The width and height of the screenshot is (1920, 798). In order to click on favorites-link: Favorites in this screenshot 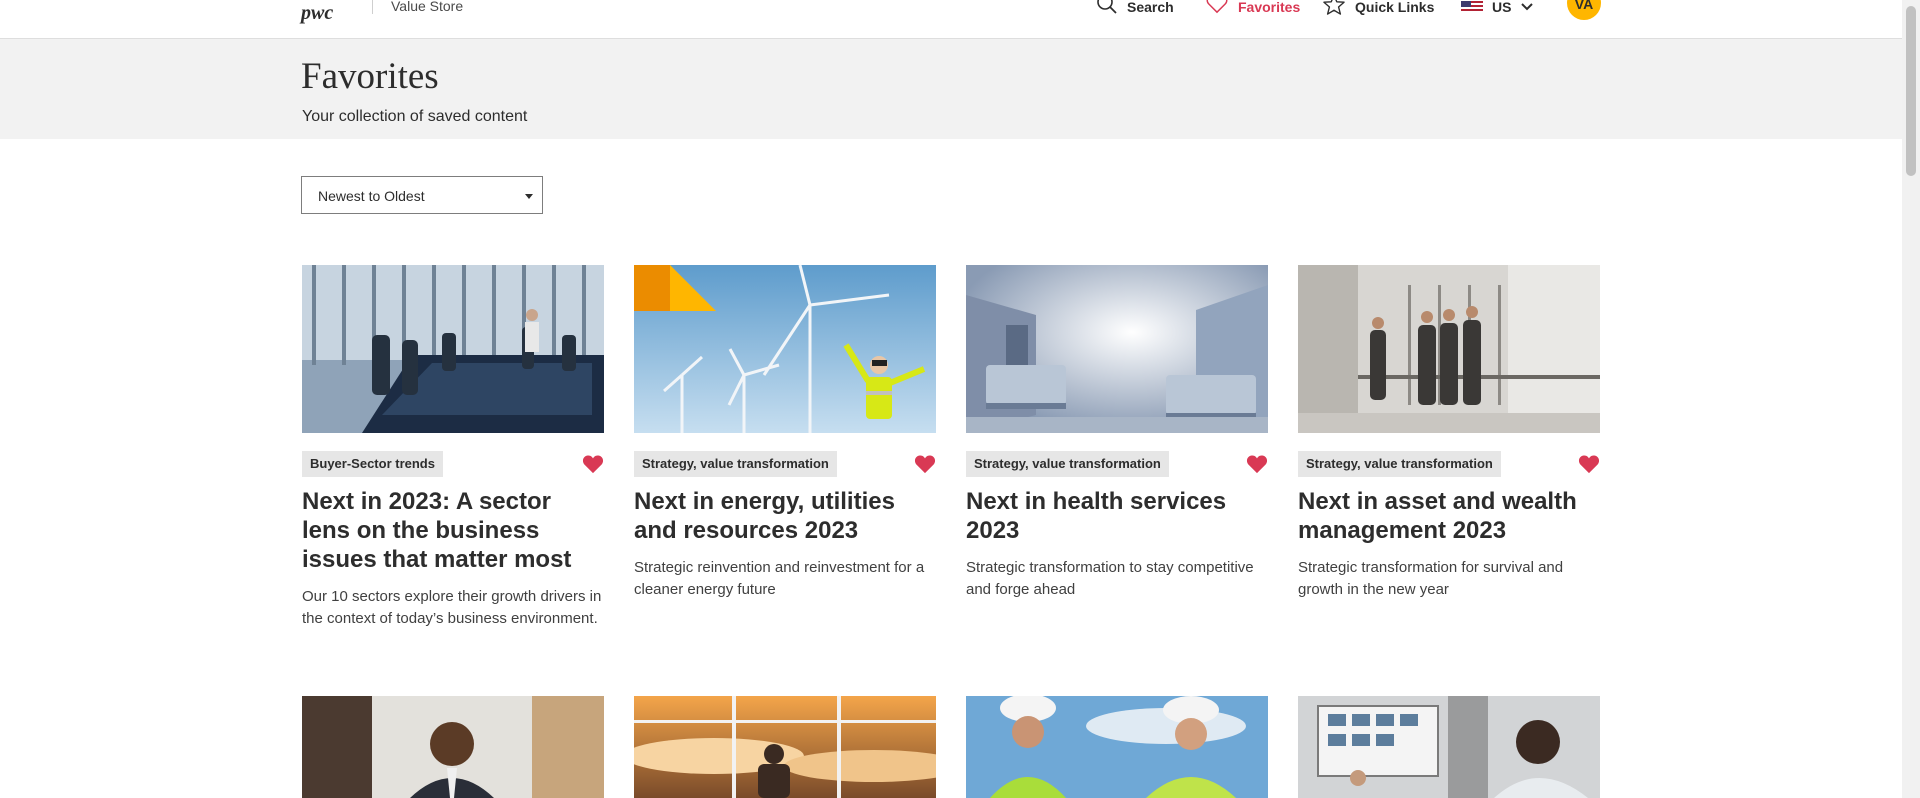, I will do `click(1253, 7)`.